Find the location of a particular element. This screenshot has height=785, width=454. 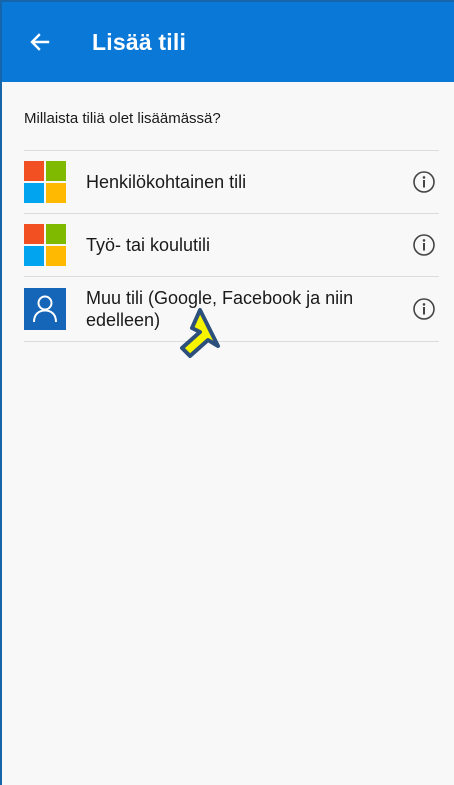

arrow-left-icon is located at coordinates (40, 42).